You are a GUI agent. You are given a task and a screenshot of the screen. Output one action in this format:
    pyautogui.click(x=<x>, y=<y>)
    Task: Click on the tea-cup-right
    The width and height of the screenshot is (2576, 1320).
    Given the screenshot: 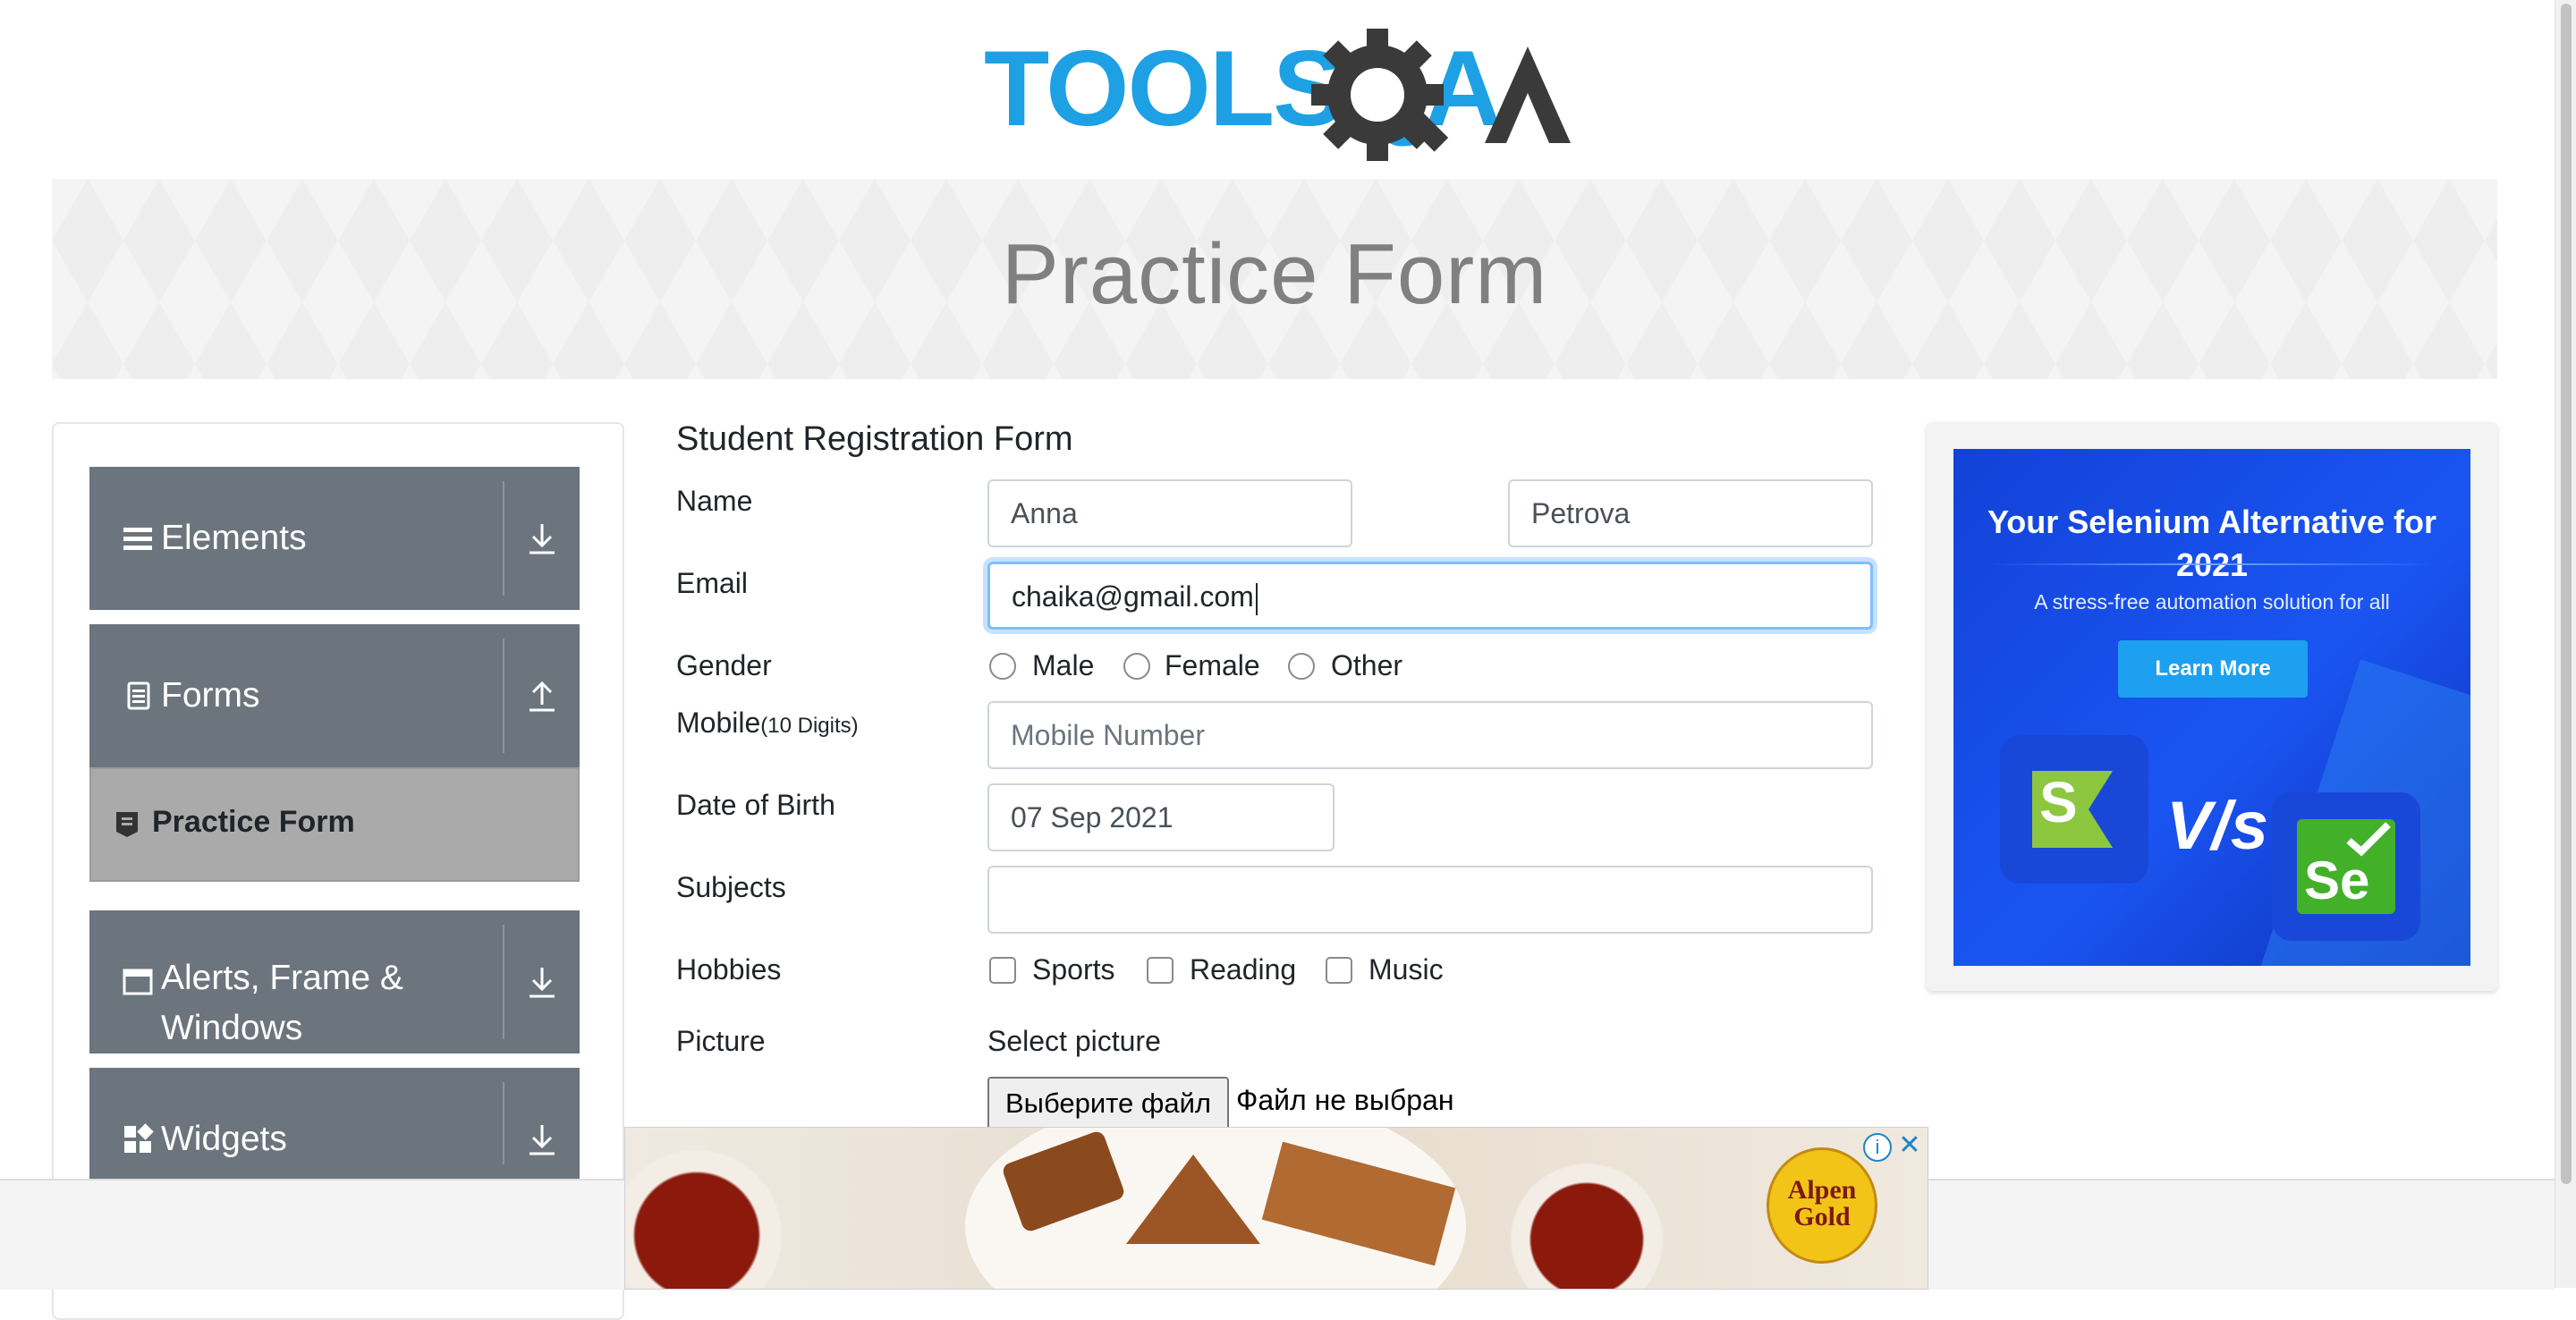 What is the action you would take?
    pyautogui.click(x=1587, y=1222)
    